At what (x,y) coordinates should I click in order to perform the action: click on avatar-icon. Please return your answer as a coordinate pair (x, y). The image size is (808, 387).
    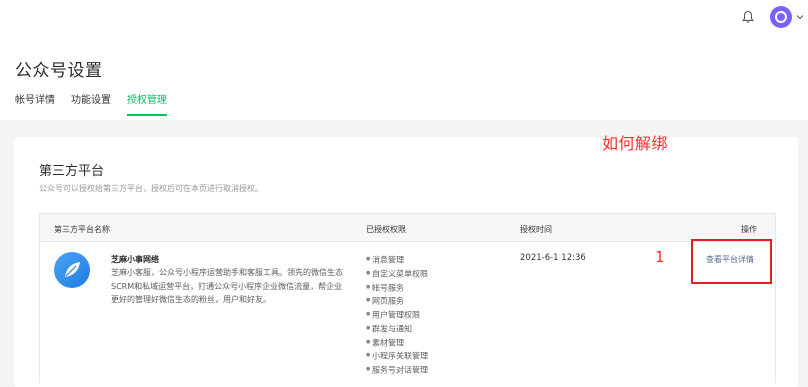
    Looking at the image, I should click on (781, 17).